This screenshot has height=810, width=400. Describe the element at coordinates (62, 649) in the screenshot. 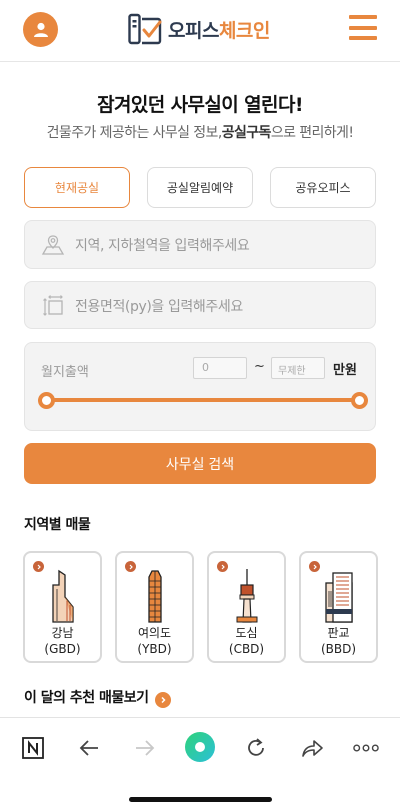

I see `region-code: (GBD)` at that location.